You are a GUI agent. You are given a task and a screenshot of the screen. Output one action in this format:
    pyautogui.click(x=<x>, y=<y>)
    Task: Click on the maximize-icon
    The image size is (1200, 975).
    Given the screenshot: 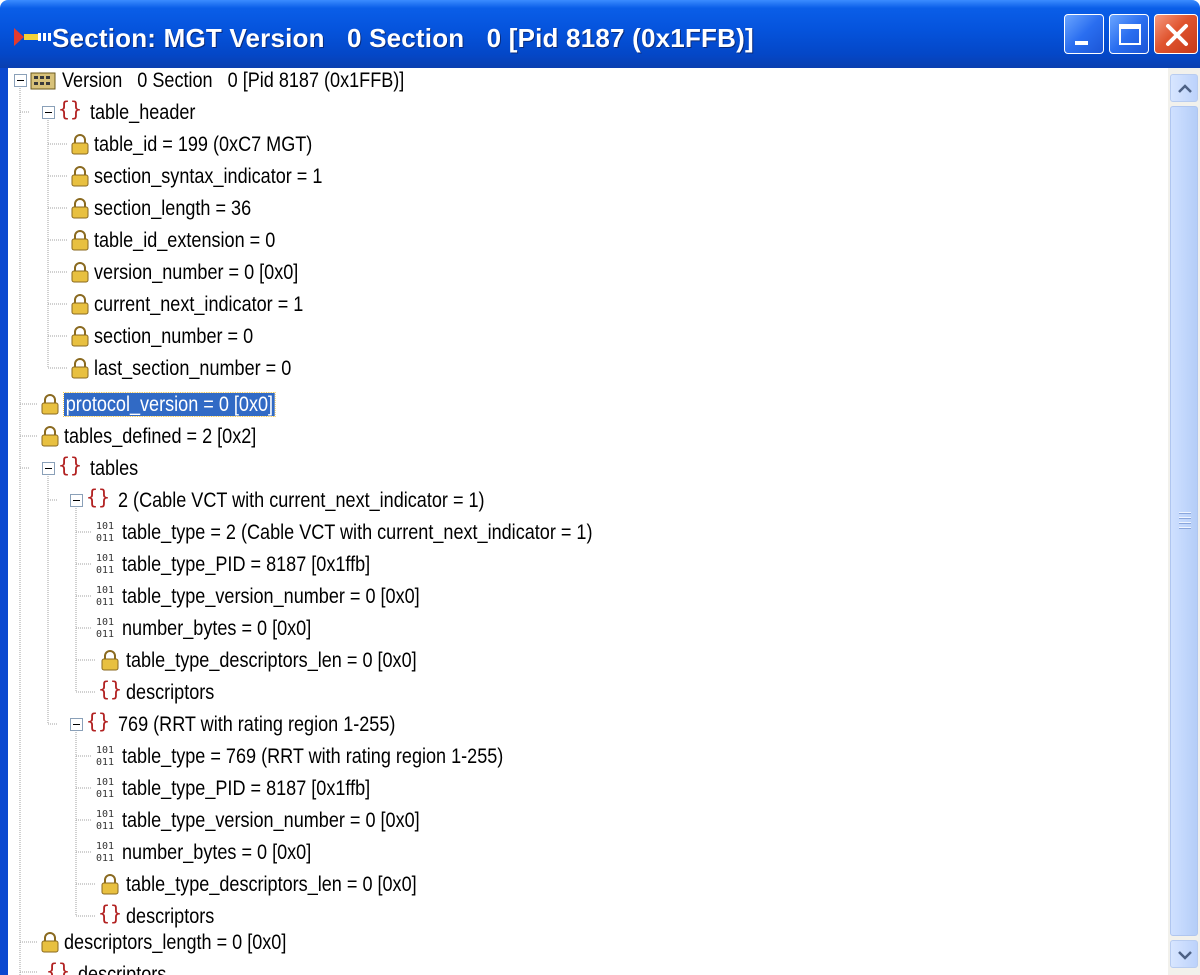 What is the action you would take?
    pyautogui.click(x=1130, y=34)
    